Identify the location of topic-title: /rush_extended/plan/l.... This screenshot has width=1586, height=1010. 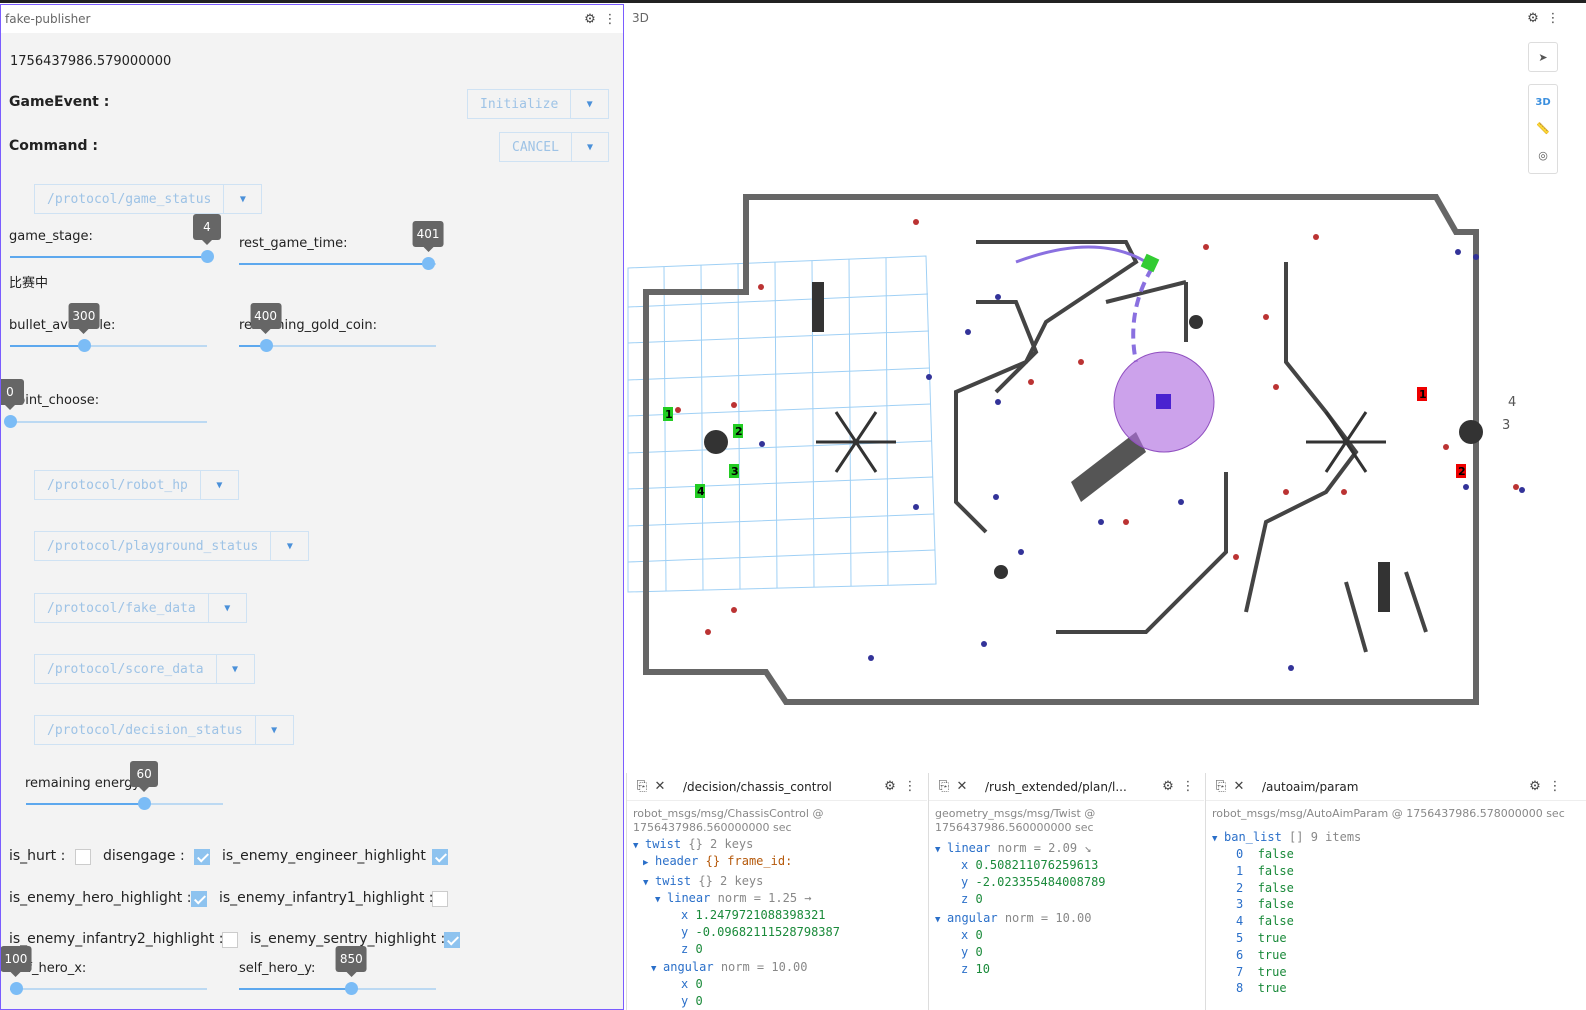
(1056, 786).